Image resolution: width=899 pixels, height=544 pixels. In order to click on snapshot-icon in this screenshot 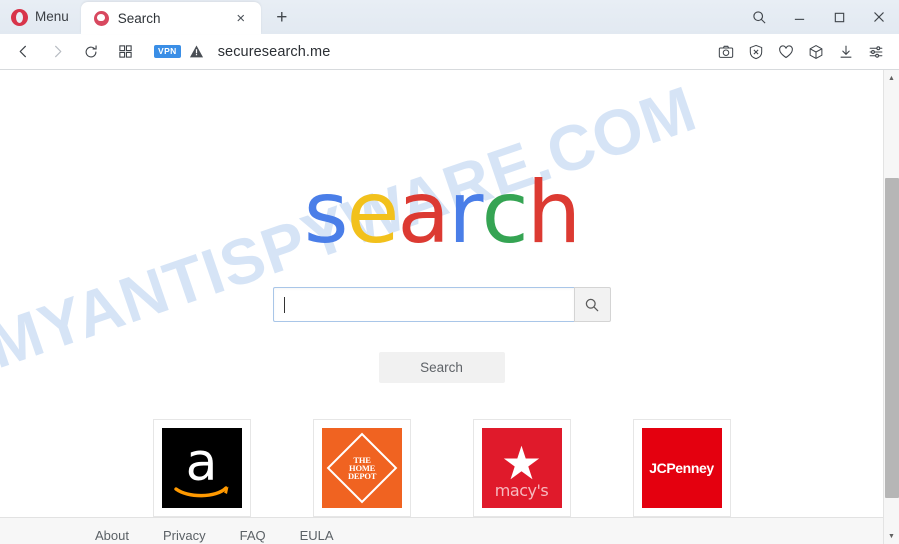, I will do `click(725, 52)`.